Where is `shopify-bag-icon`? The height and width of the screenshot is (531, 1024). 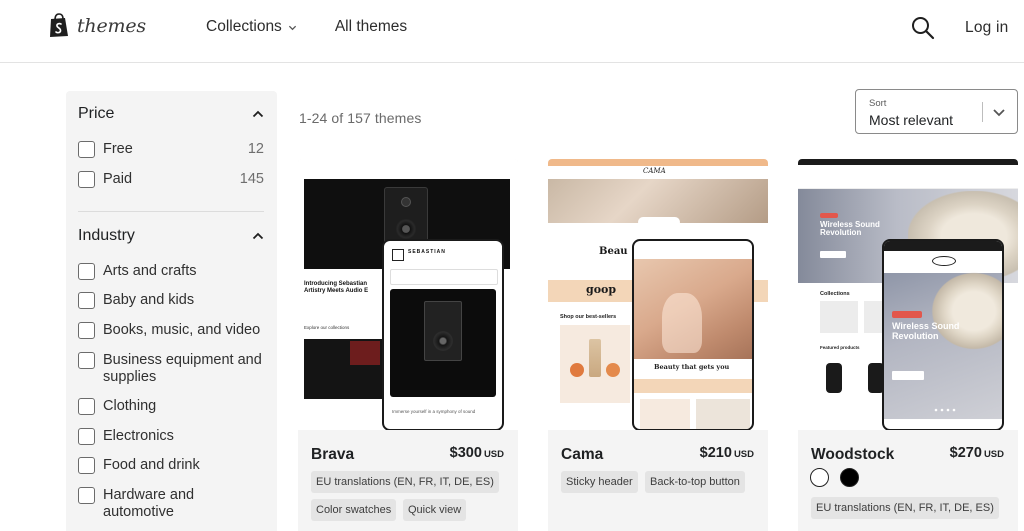 shopify-bag-icon is located at coordinates (59, 25).